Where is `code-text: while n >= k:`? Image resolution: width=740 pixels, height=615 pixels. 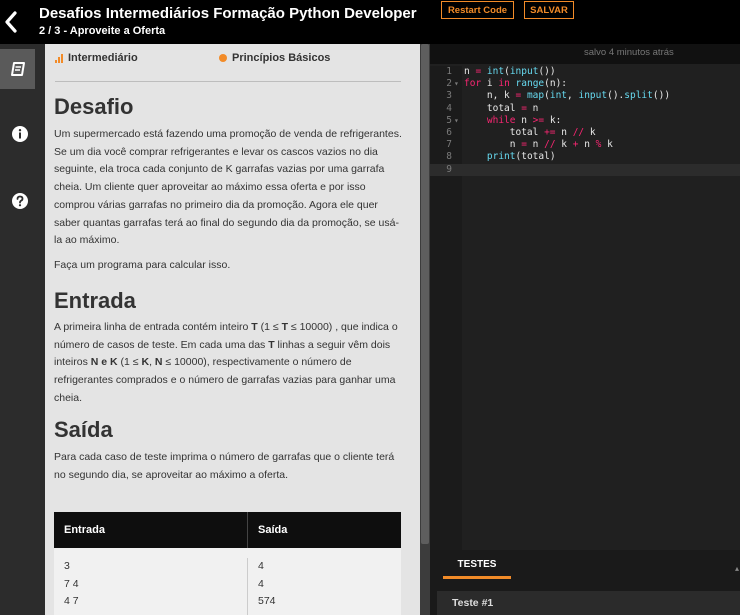 code-text: while n >= k: is located at coordinates (512, 121).